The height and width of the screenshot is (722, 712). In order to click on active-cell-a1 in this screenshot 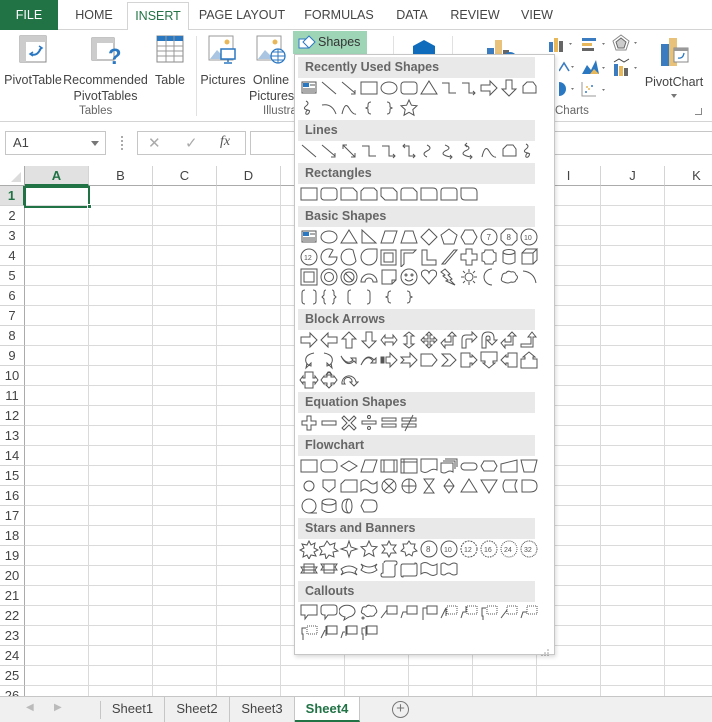, I will do `click(57, 197)`.